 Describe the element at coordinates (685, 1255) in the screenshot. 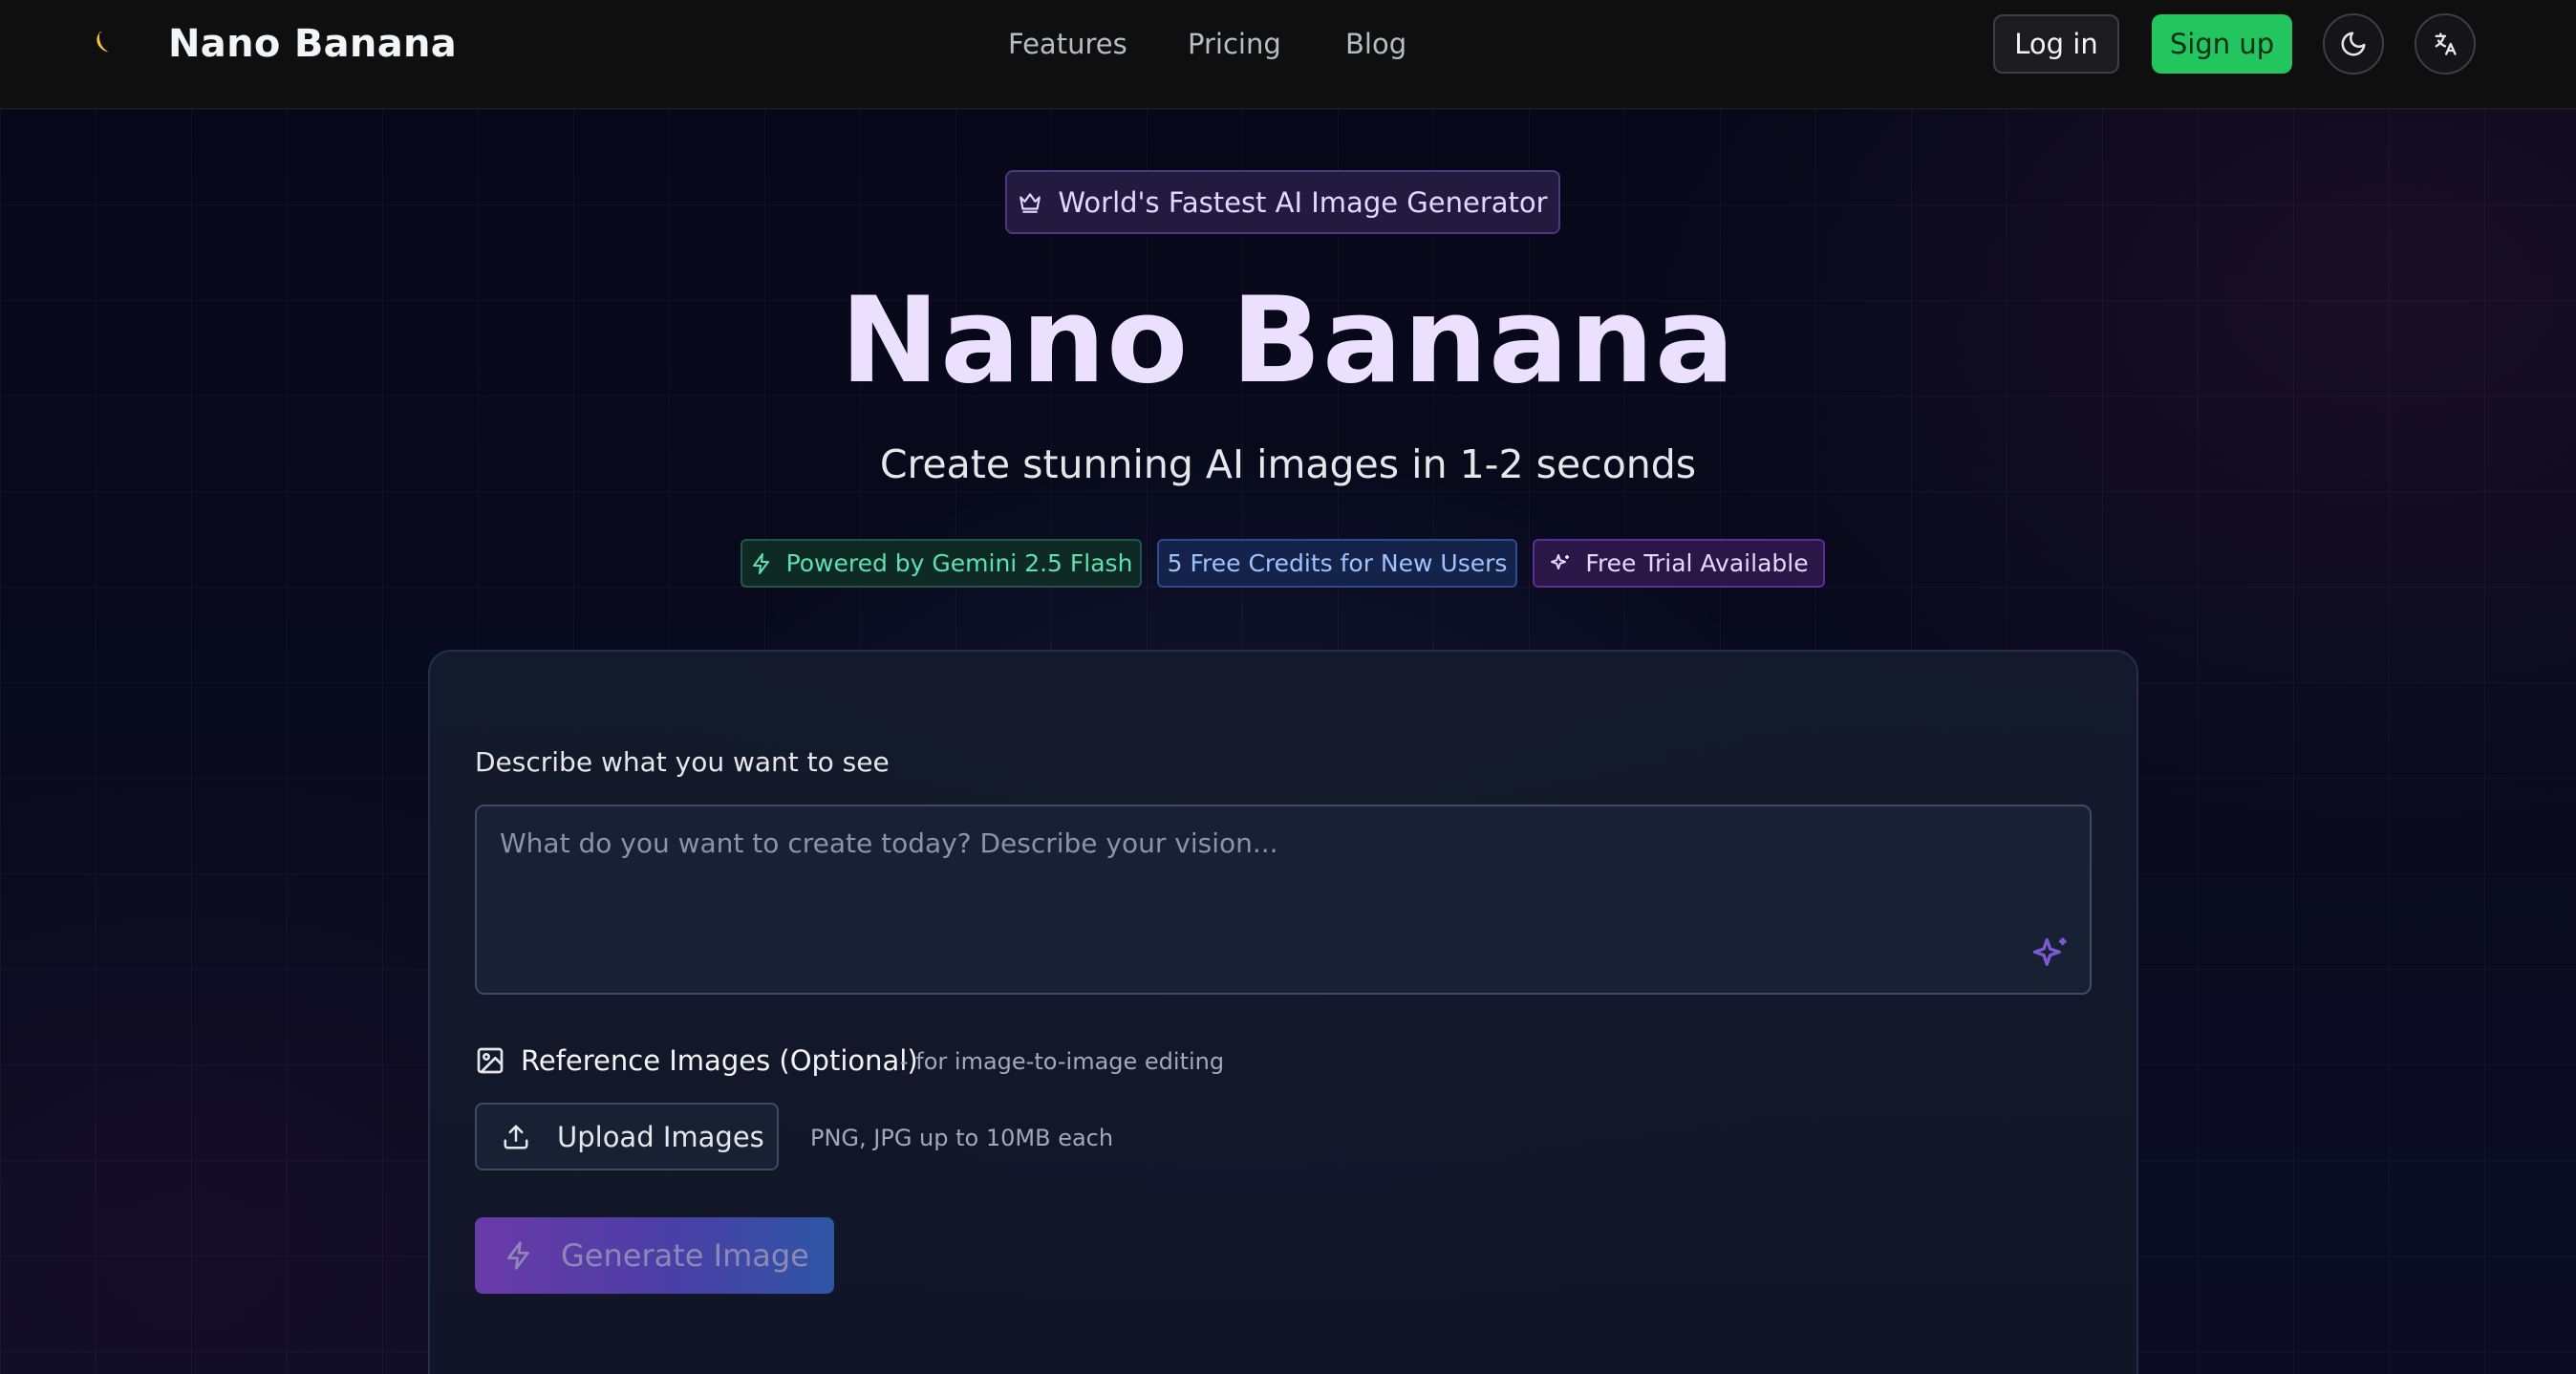

I see `generate-image-label: Generate Image` at that location.